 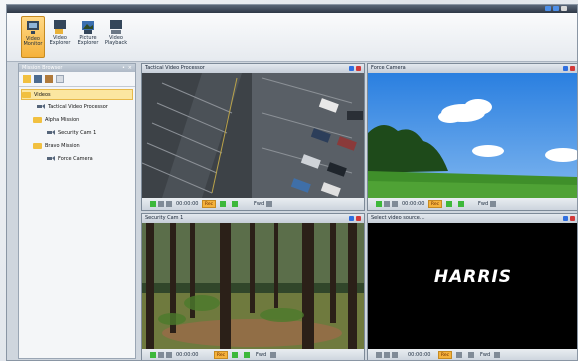 What do you see at coordinates (42, 68) in the screenshot?
I see `mission-browser-title: Mission Browser` at bounding box center [42, 68].